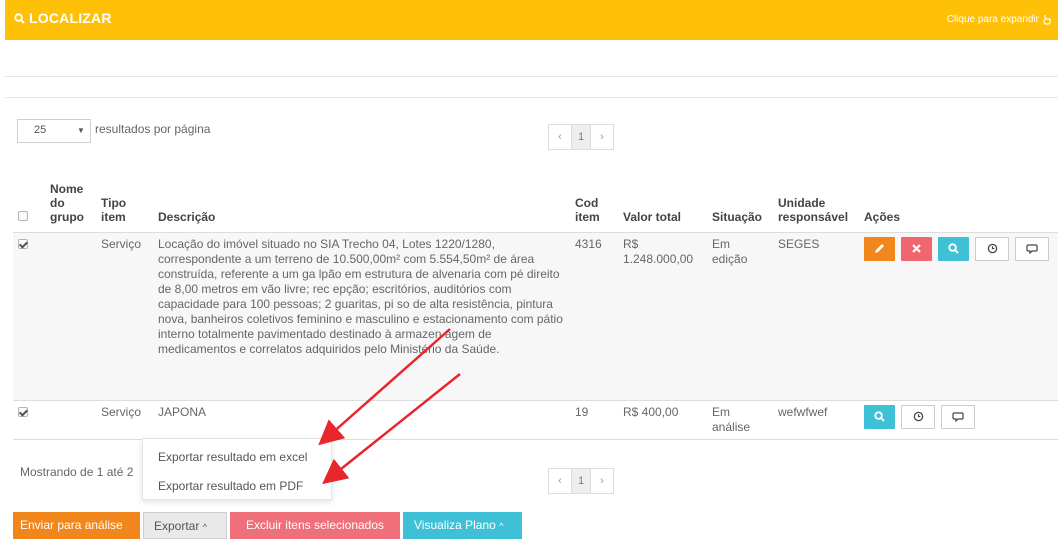 The width and height of the screenshot is (1058, 559). I want to click on col-unidade: Unidade responsável, so click(816, 199).